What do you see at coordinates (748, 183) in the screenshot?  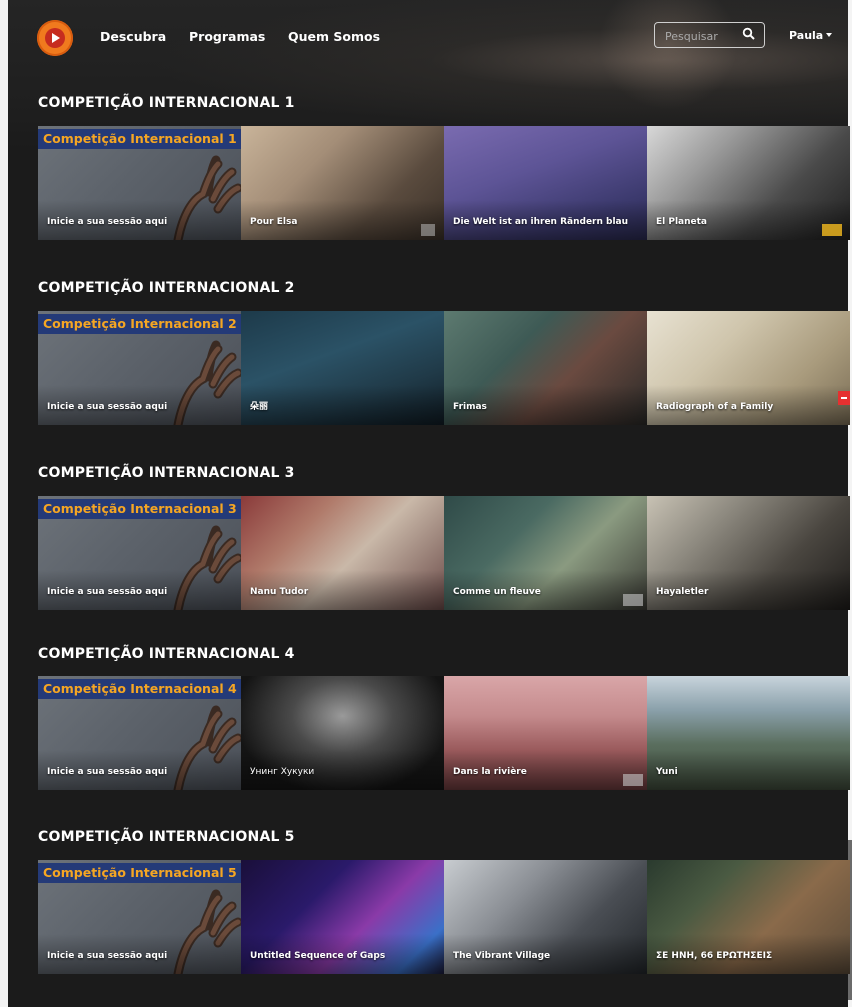 I see `film-tile: El Planeta` at bounding box center [748, 183].